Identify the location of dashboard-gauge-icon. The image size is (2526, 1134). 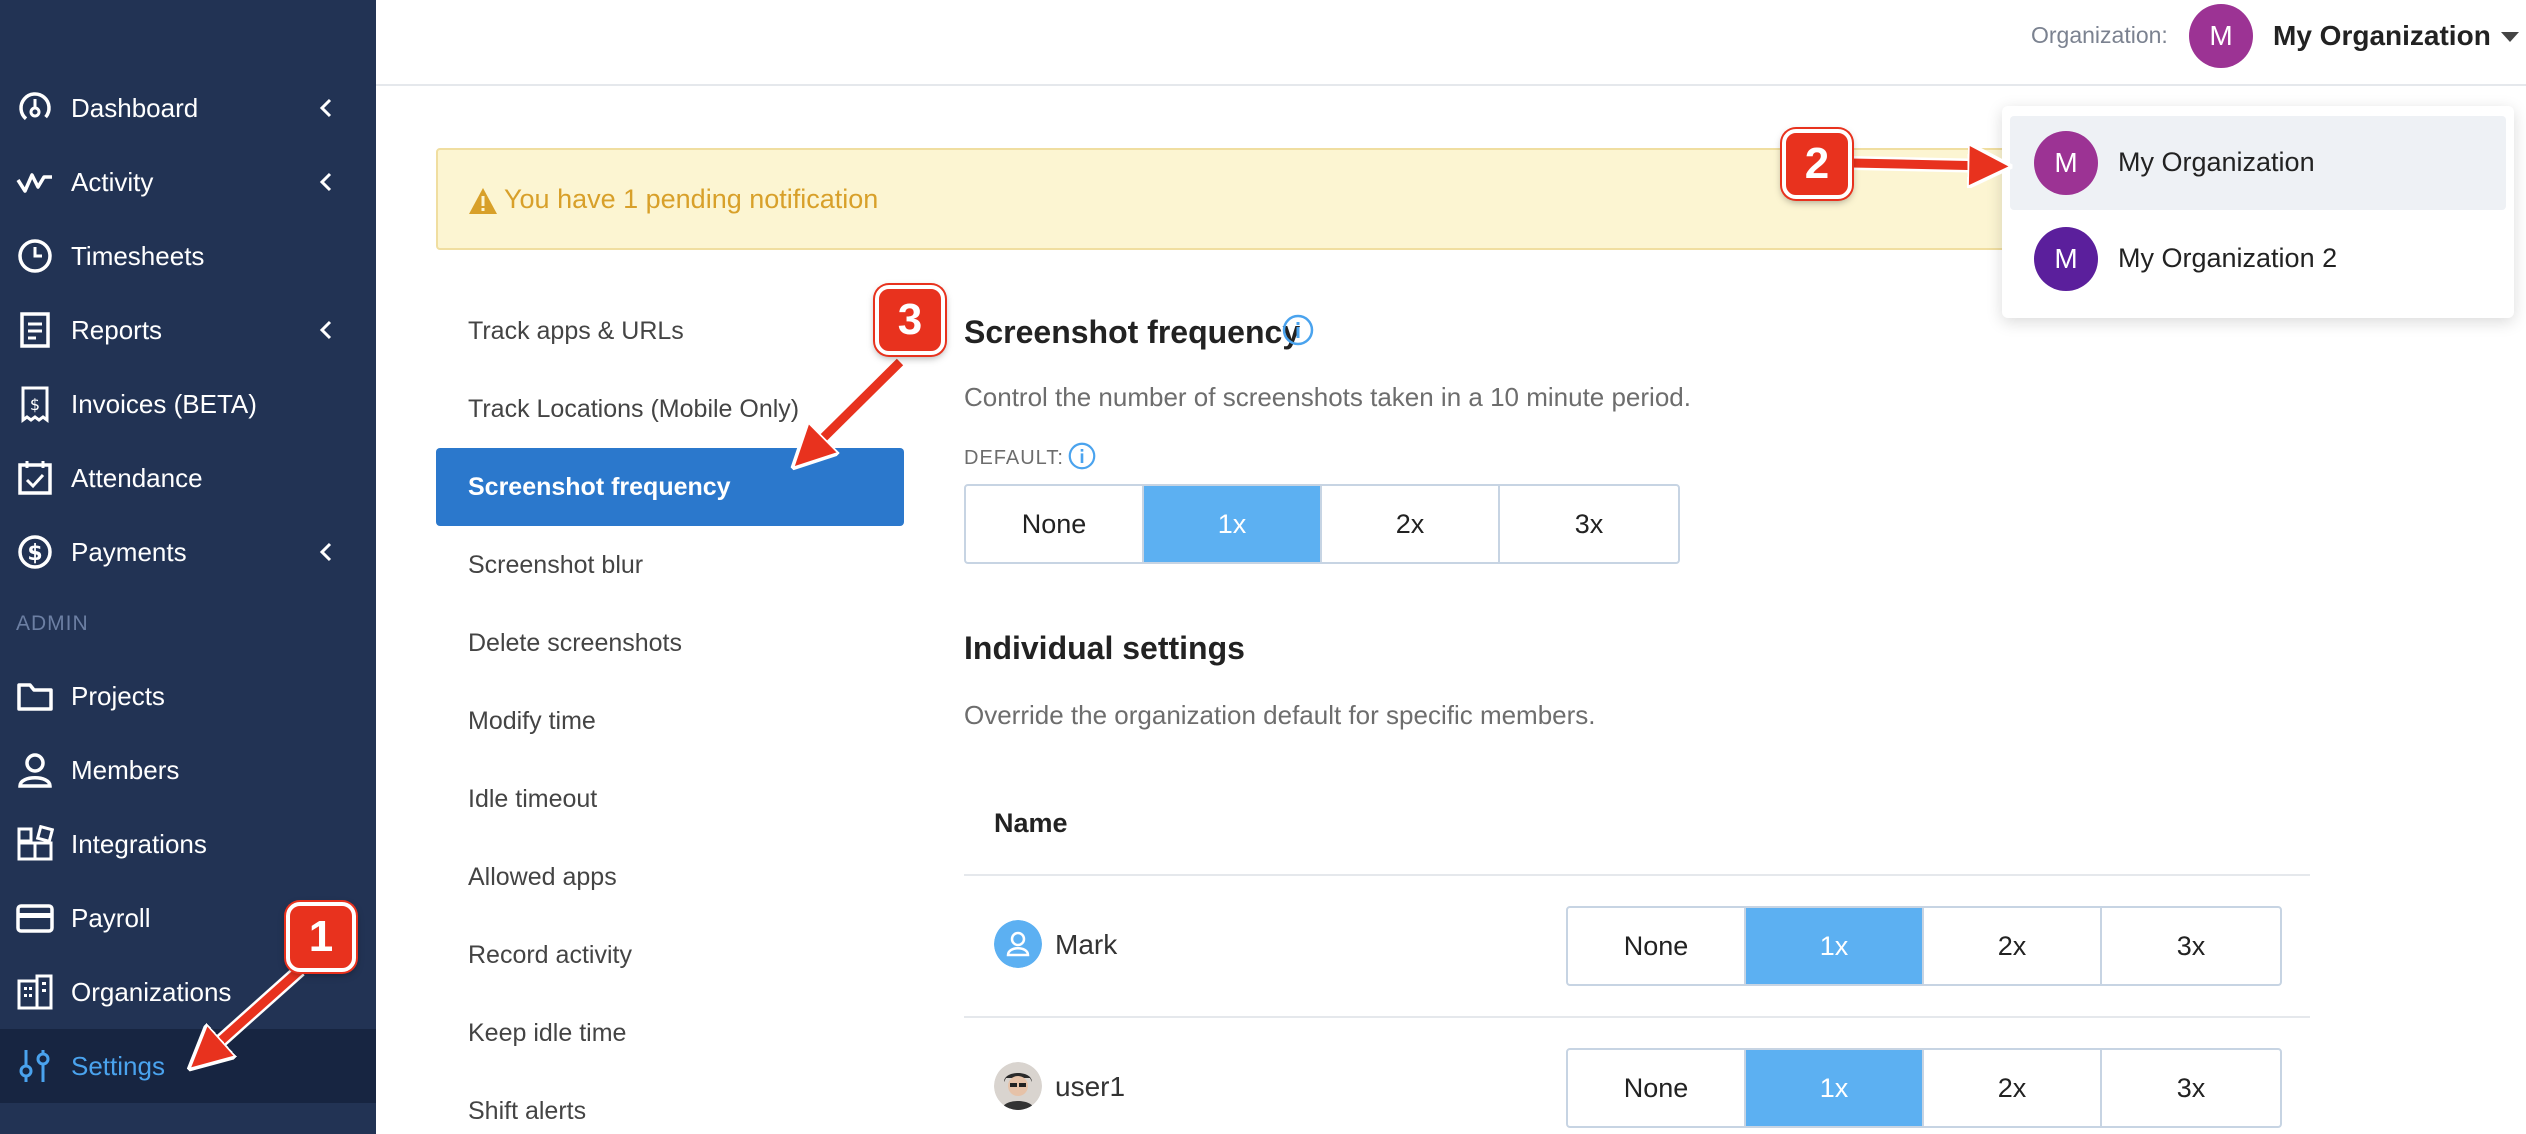
(35, 108).